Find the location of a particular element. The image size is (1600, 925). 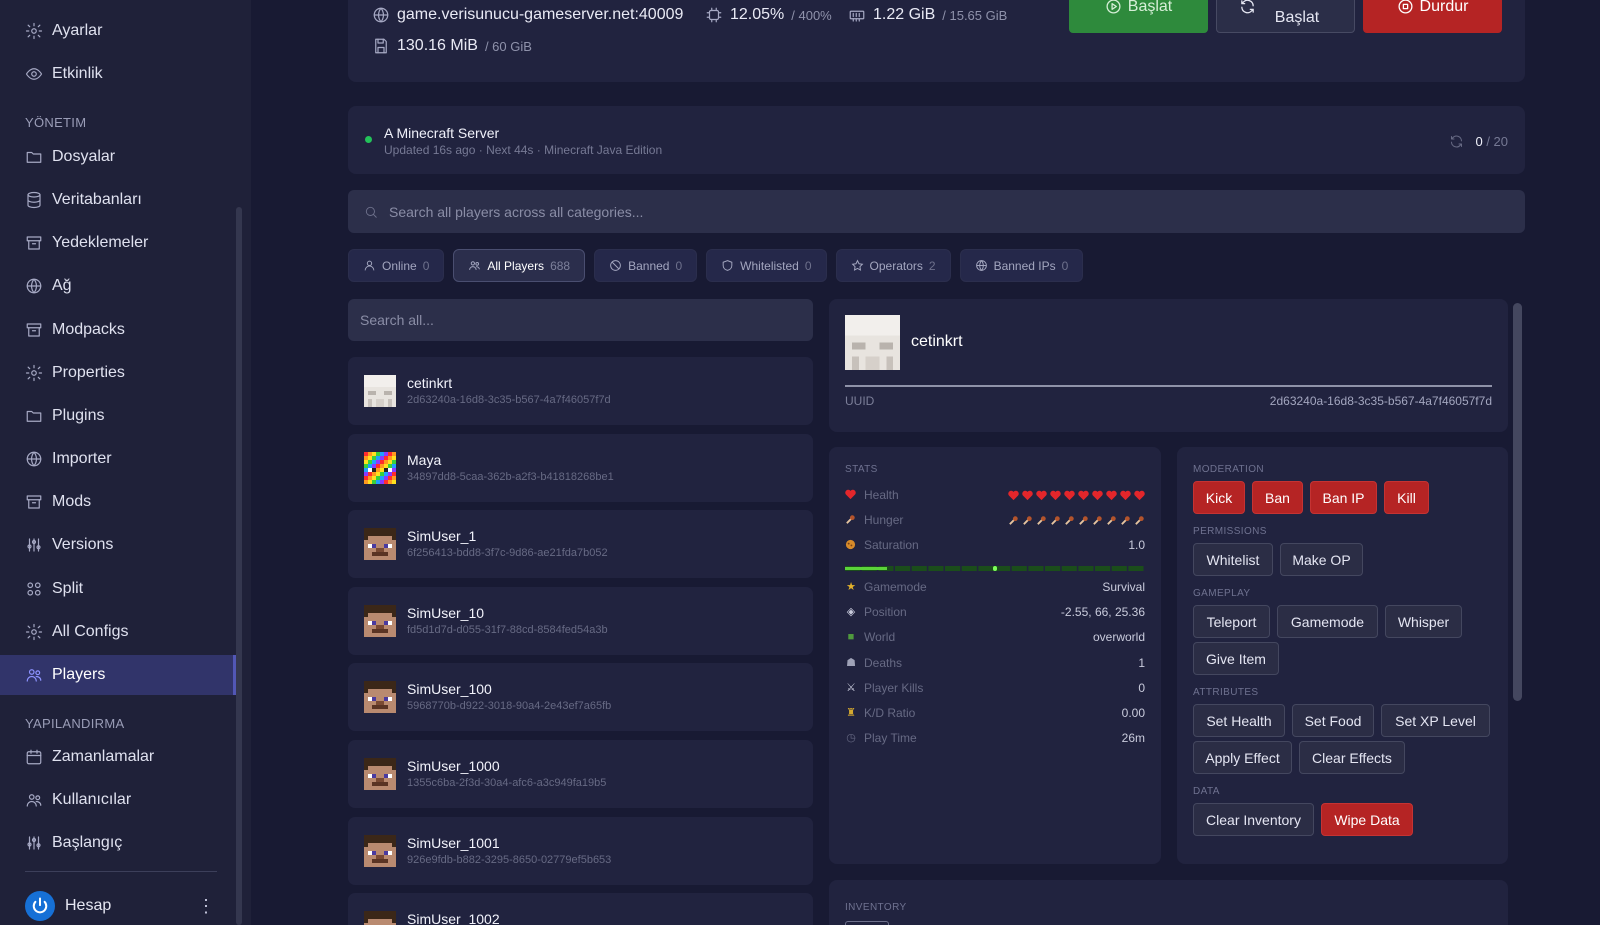

ban-button: Ban is located at coordinates (1277, 497).